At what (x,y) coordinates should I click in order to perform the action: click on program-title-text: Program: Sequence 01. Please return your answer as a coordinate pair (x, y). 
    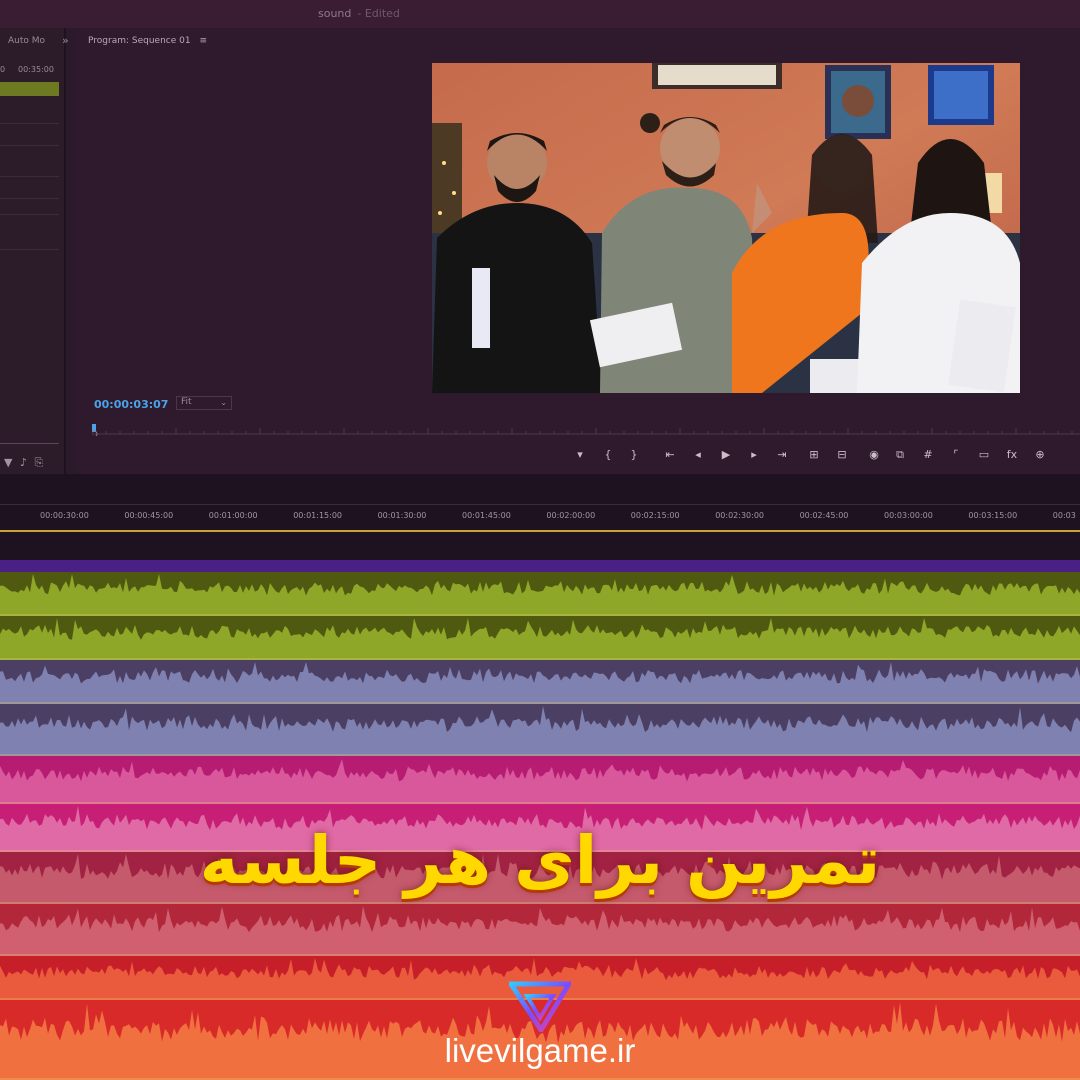
    Looking at the image, I should click on (139, 41).